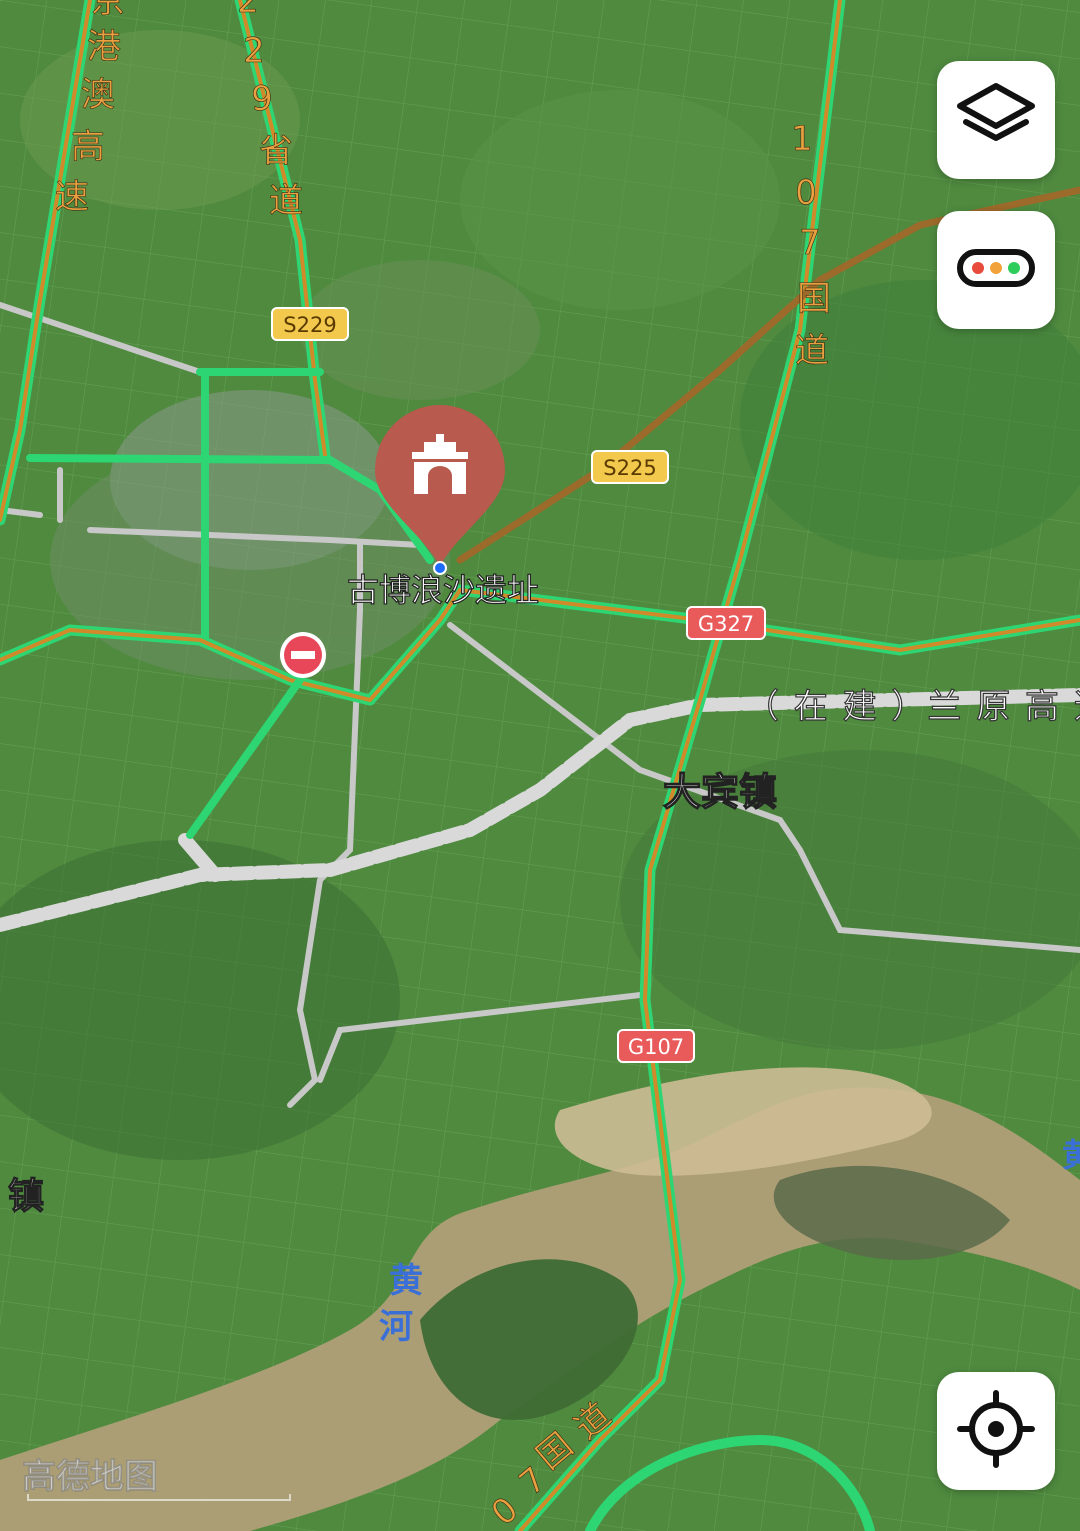 The width and height of the screenshot is (1080, 1531). What do you see at coordinates (812, 351) in the screenshot?
I see `national-107-north-char-4: 道` at bounding box center [812, 351].